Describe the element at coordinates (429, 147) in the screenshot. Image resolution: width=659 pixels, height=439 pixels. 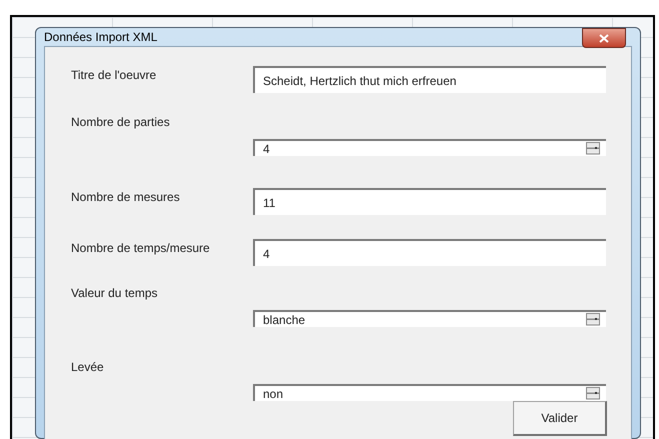
I see `spin-field: 4` at that location.